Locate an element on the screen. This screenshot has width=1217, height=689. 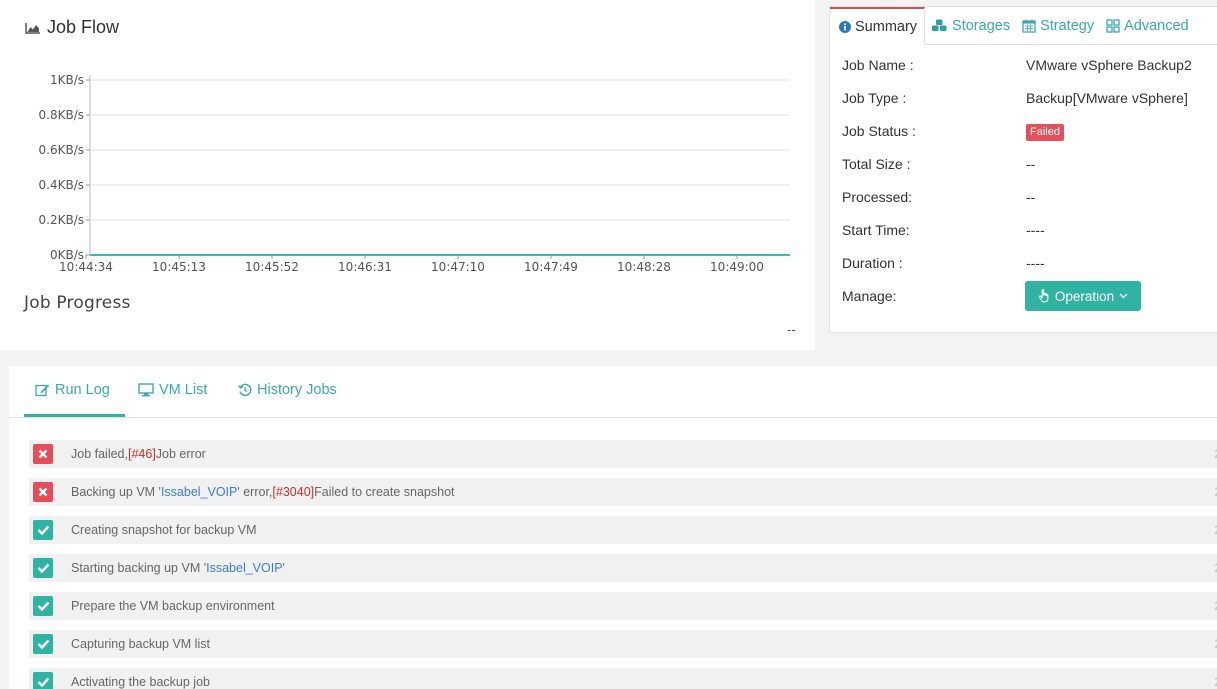
log-message: Prepare the VM backup environment is located at coordinates (173, 606).